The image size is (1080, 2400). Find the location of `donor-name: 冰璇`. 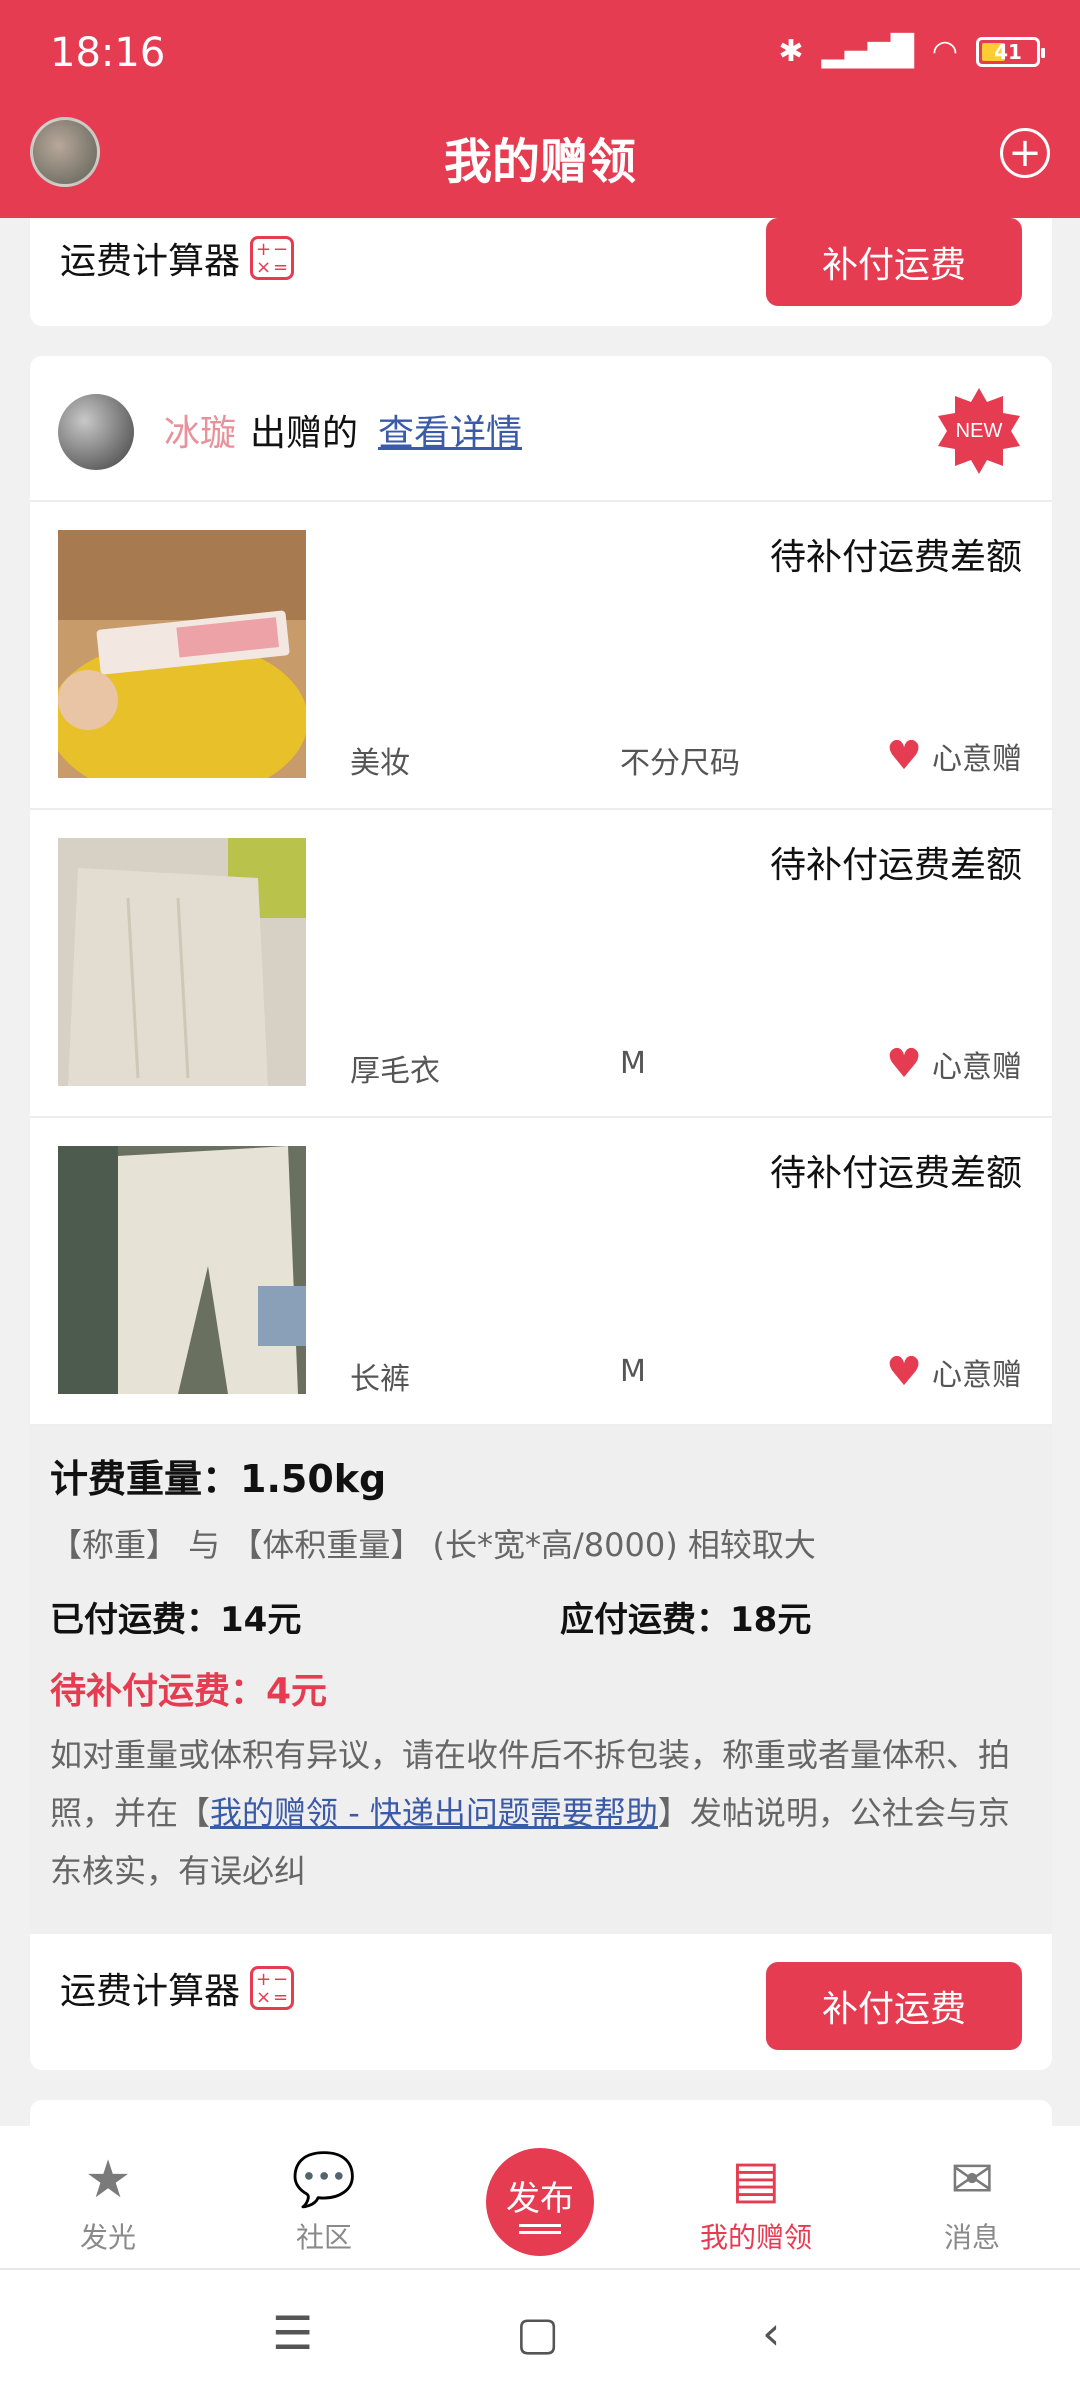

donor-name: 冰璇 is located at coordinates (200, 430).